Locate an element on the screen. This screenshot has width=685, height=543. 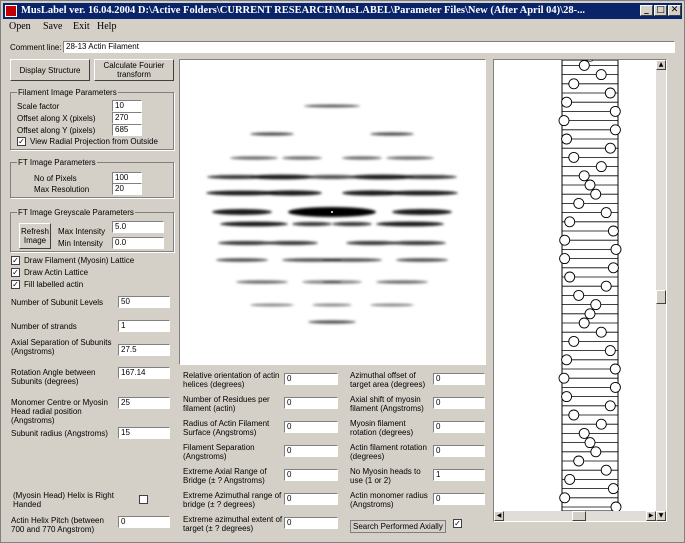
min-intensity-input: 0.0 is located at coordinates (138, 243).